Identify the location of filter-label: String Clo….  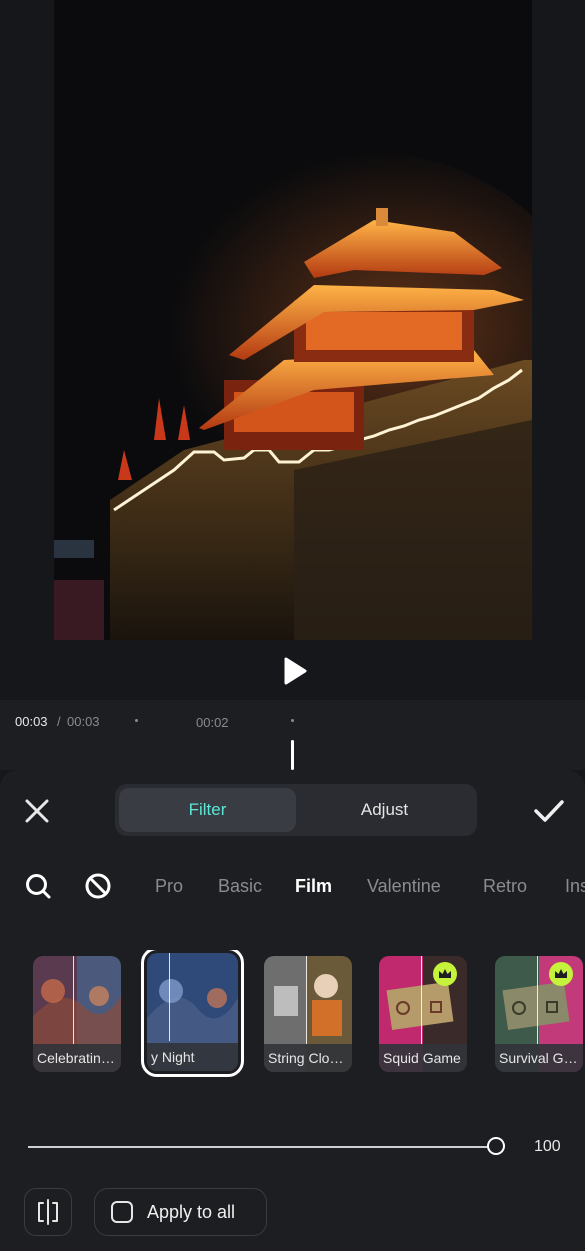
(308, 1058).